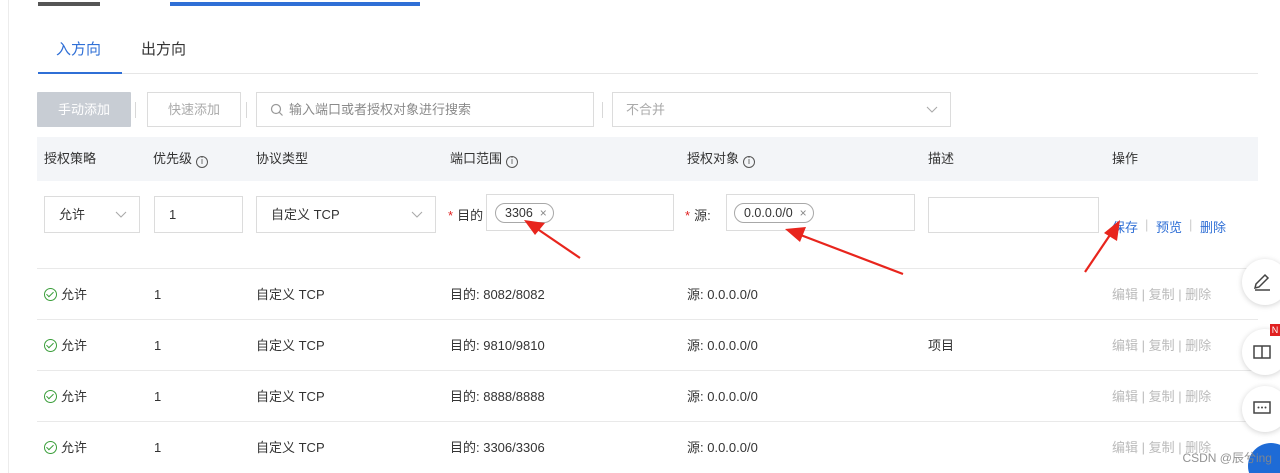 Image resolution: width=1280 pixels, height=473 pixels. Describe the element at coordinates (941, 158) in the screenshot. I see `header-description: 描述` at that location.